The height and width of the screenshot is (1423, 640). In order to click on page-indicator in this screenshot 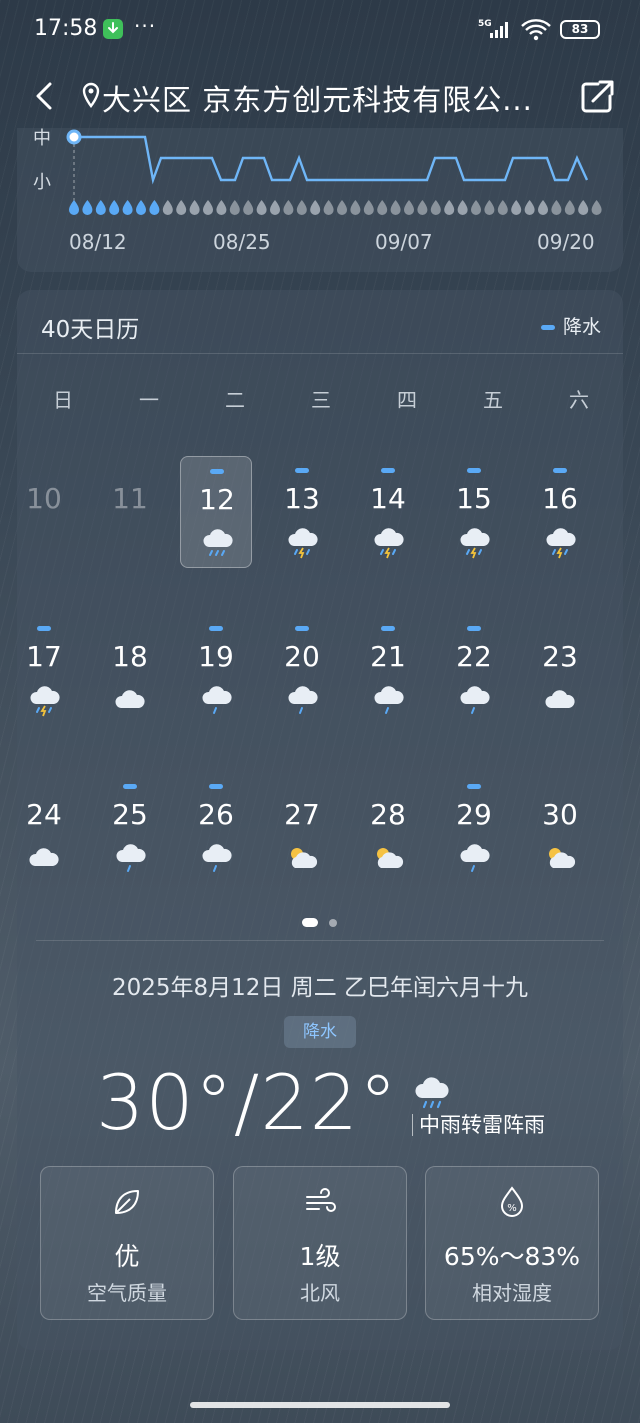, I will do `click(320, 923)`.